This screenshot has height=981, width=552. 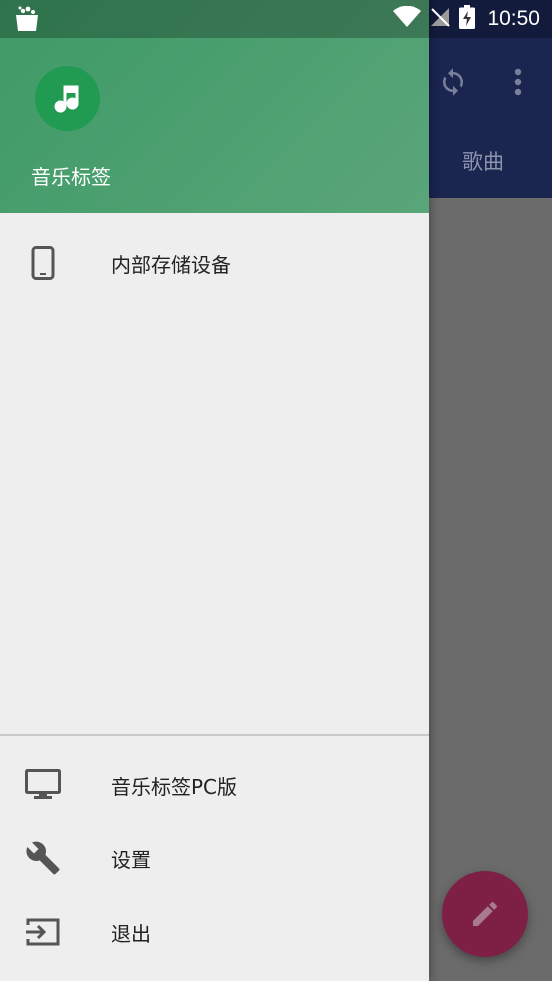 What do you see at coordinates (43, 858) in the screenshot?
I see `wrench-icon` at bounding box center [43, 858].